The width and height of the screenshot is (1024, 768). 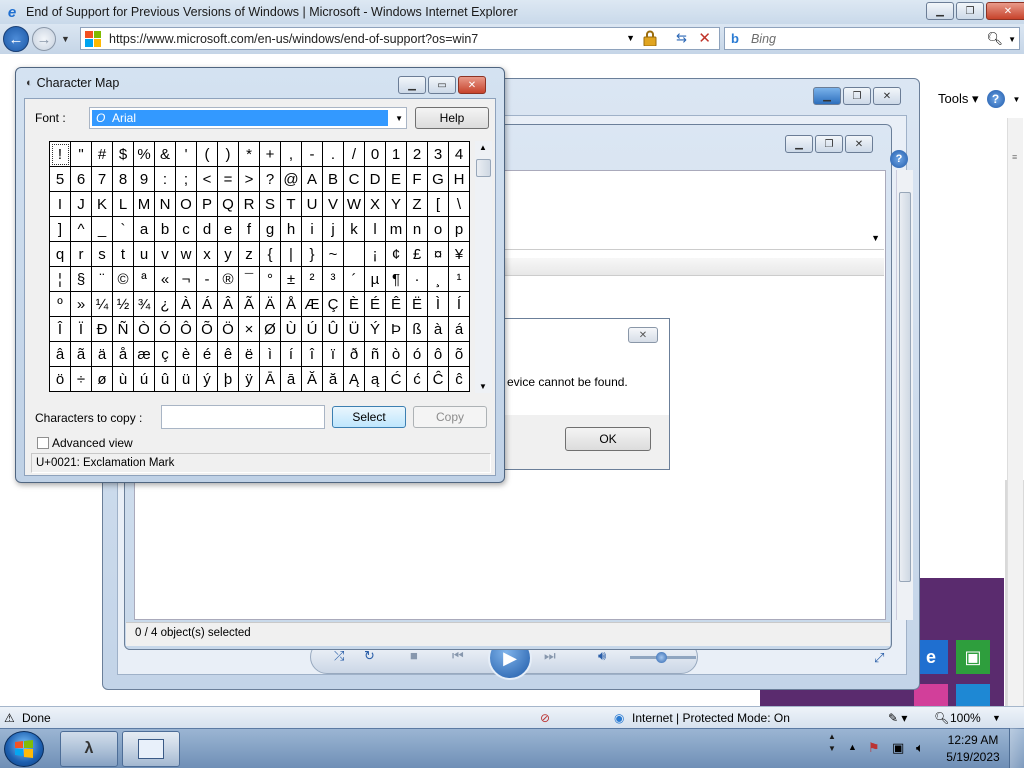 I want to click on back-button: ←, so click(x=16, y=39).